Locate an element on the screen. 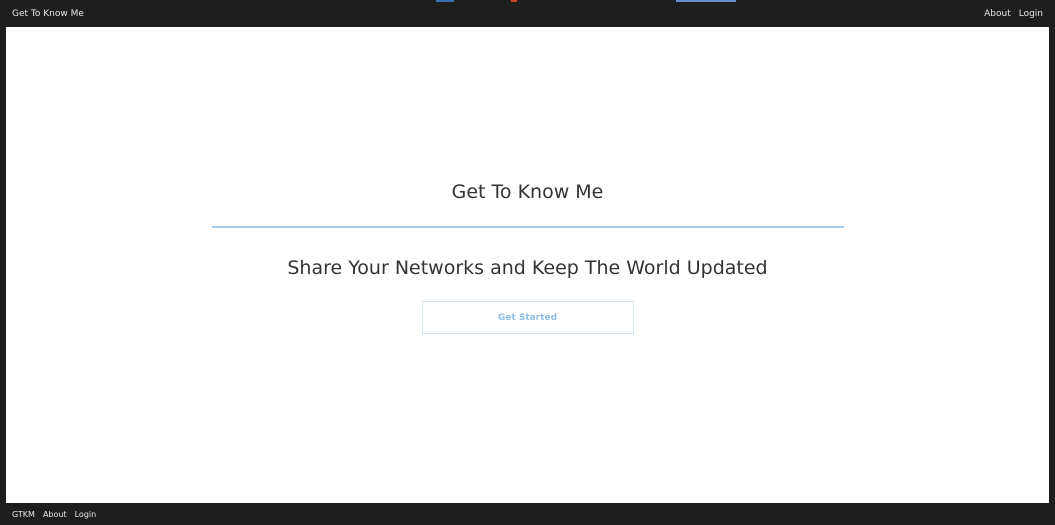 The width and height of the screenshot is (1055, 525). brand-link: Get To Know Me is located at coordinates (48, 14).